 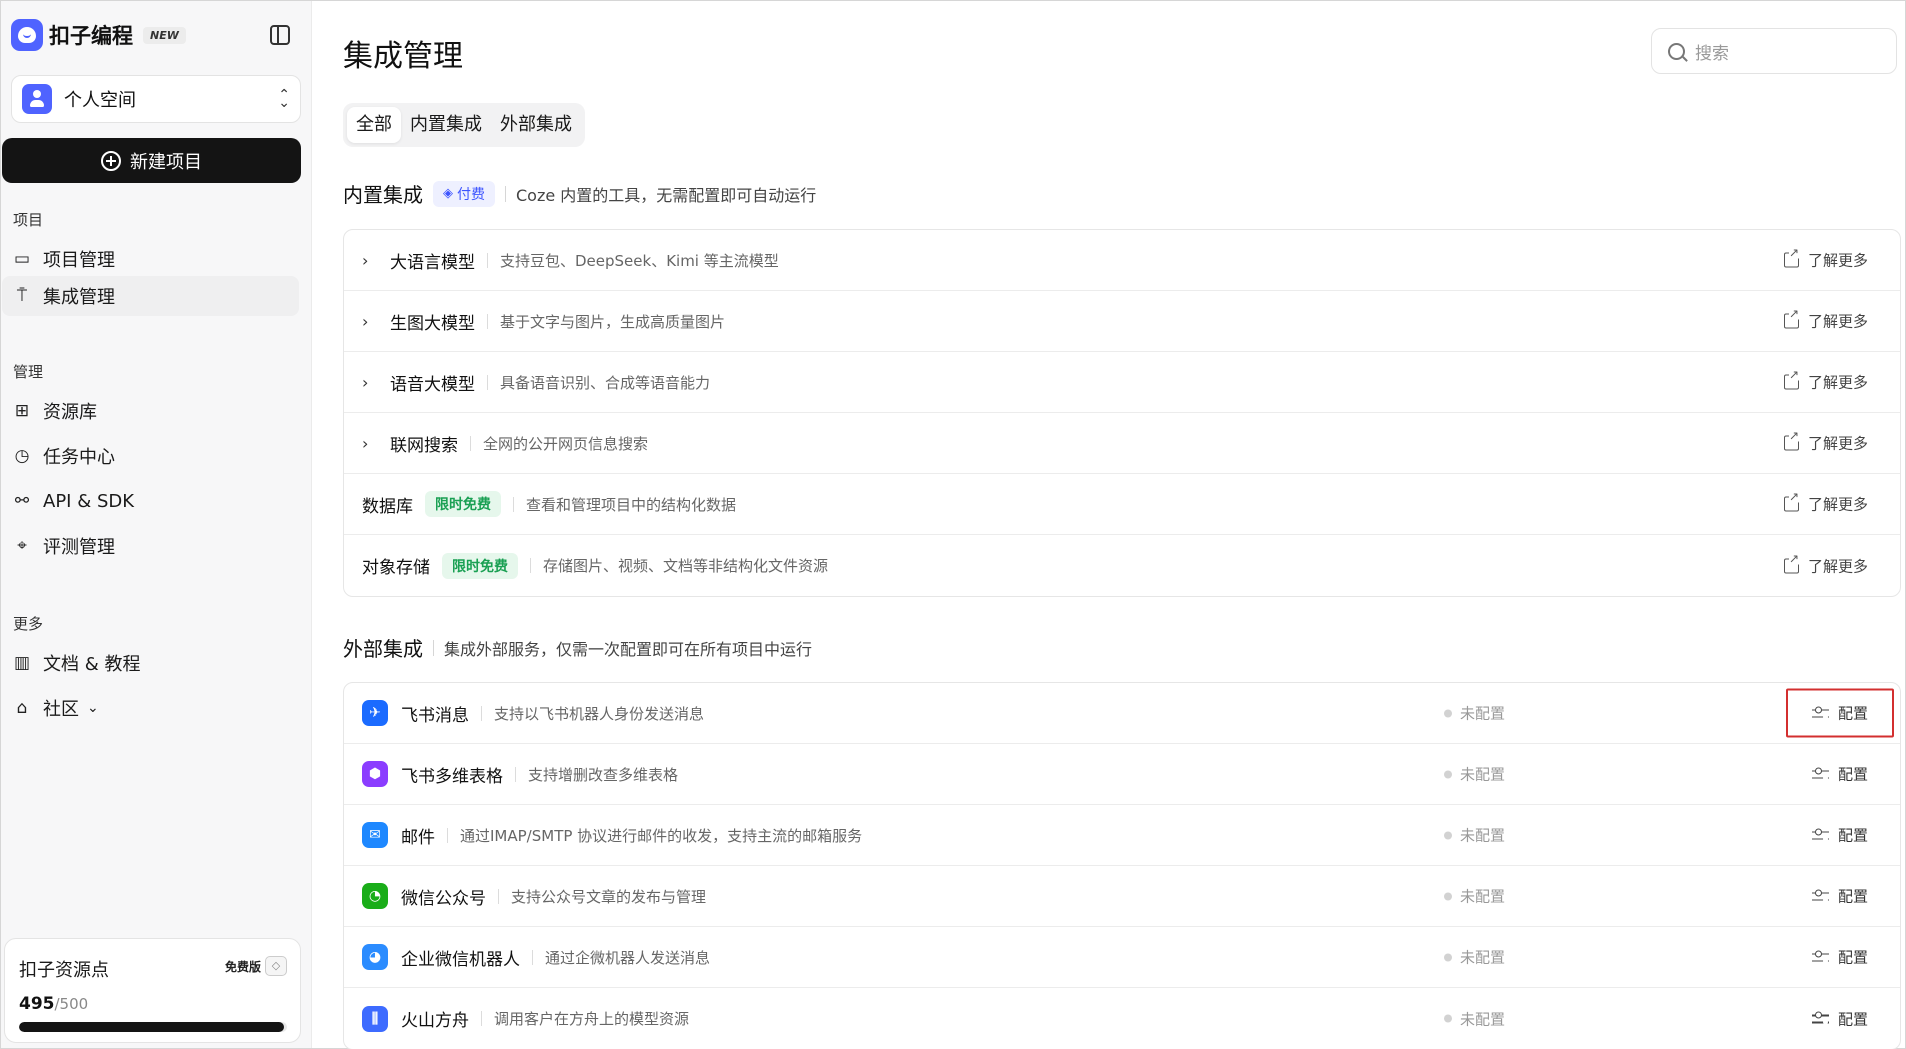 What do you see at coordinates (1122, 896) in the screenshot?
I see `external-row: ◔ 微信公众号 支持公众号文章的发布与管理 未配置 配置` at bounding box center [1122, 896].